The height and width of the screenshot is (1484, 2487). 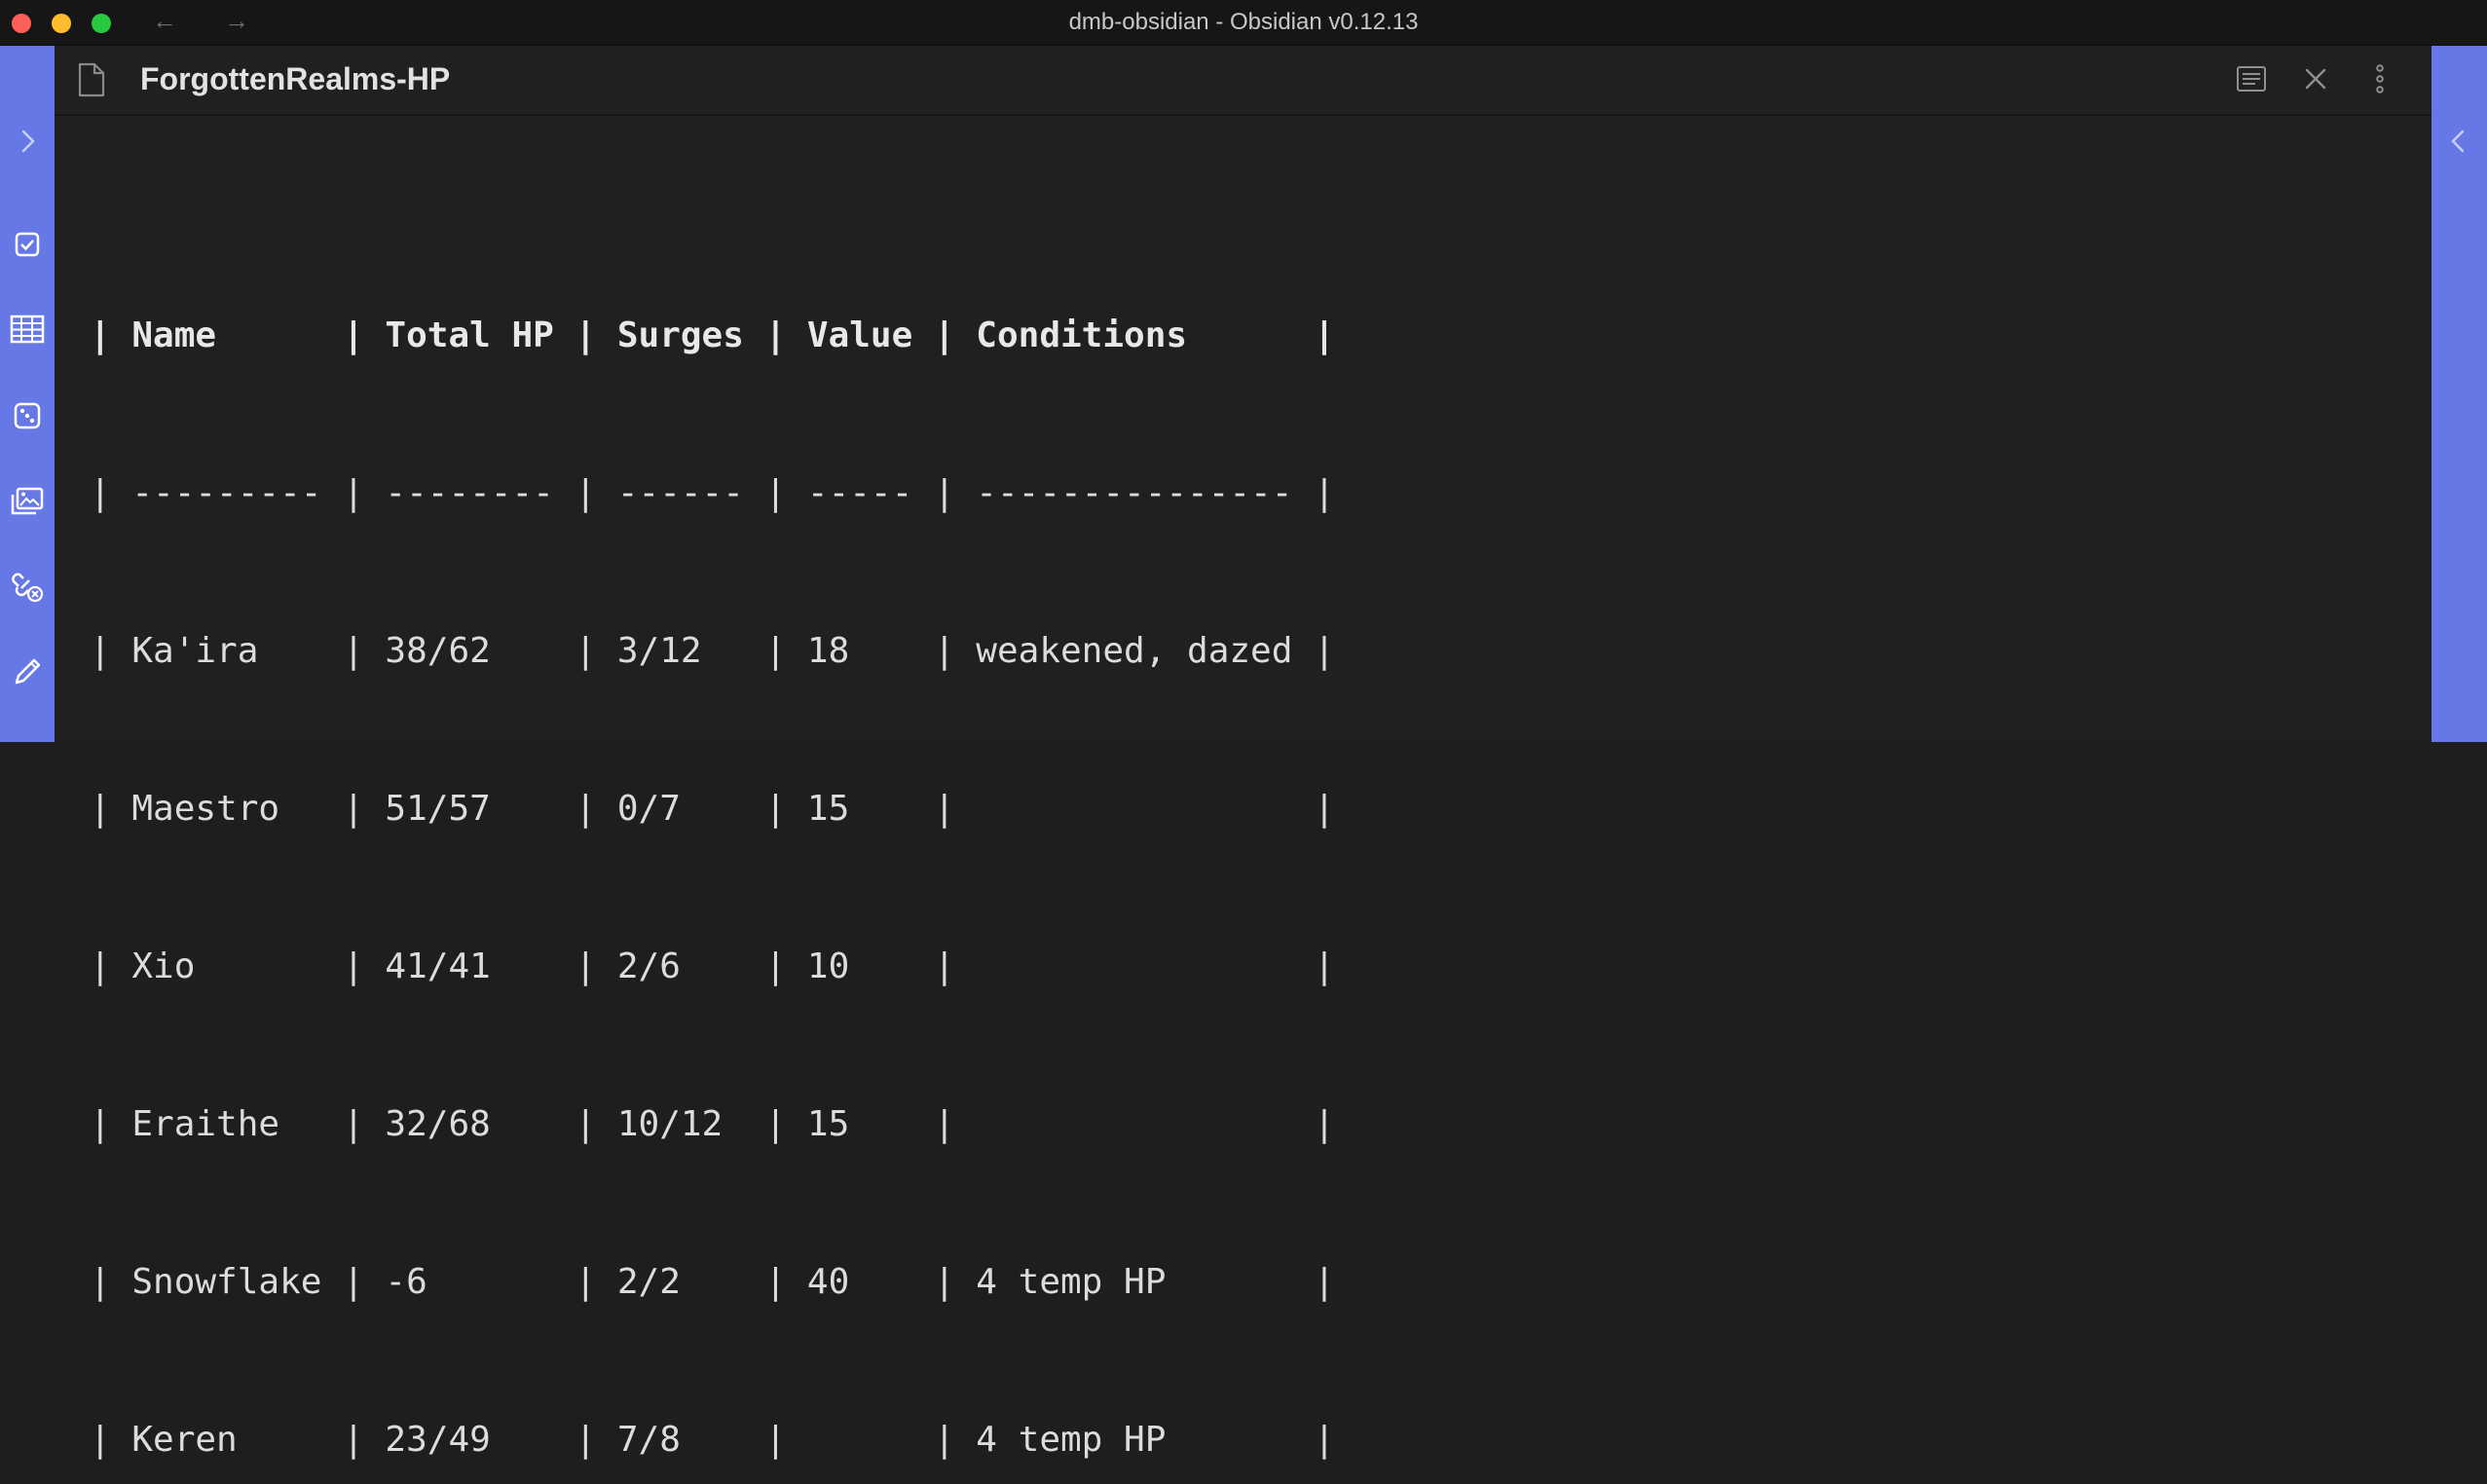 I want to click on chevron-left-icon, so click(x=2458, y=141).